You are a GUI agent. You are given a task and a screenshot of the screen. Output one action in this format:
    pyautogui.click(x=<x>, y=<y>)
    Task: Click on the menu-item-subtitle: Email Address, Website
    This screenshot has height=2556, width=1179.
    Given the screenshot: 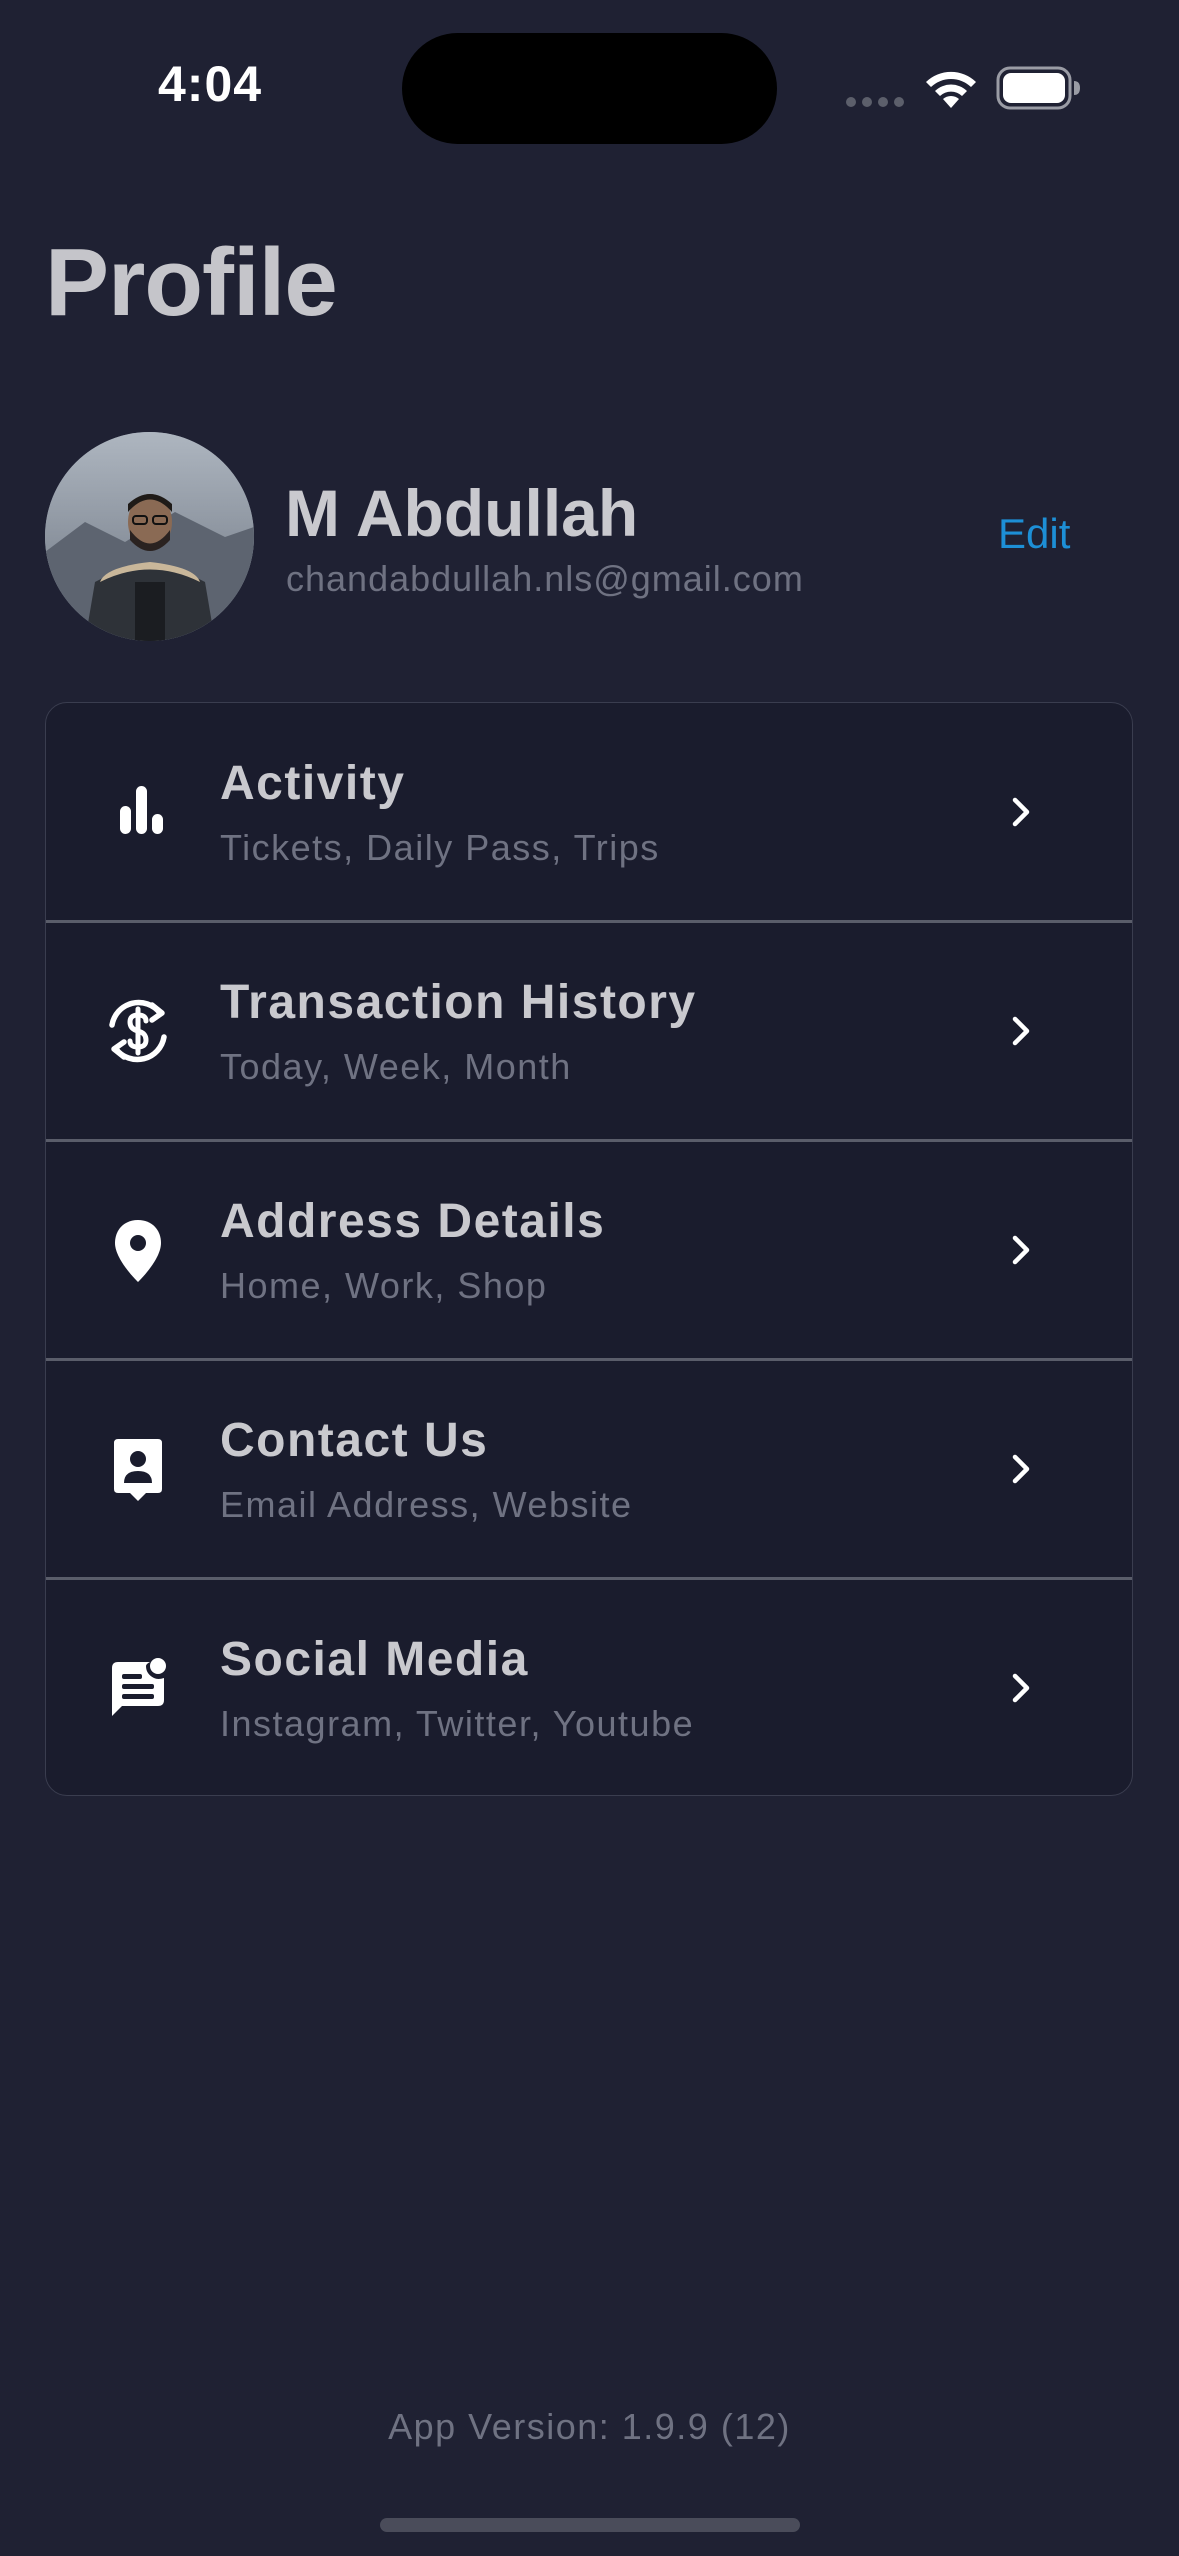 What is the action you would take?
    pyautogui.click(x=426, y=1504)
    